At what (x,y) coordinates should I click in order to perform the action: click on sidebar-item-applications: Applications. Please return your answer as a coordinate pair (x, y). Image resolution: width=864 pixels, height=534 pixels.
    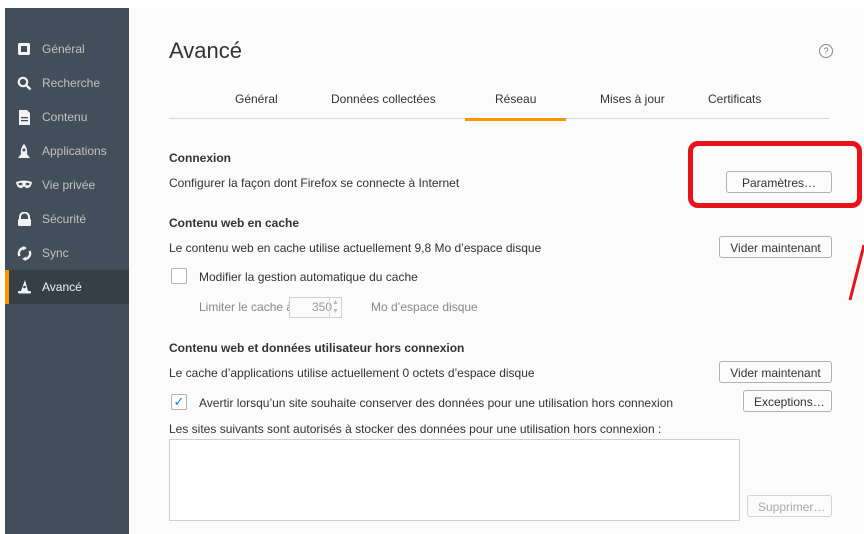
    Looking at the image, I should click on (67, 151).